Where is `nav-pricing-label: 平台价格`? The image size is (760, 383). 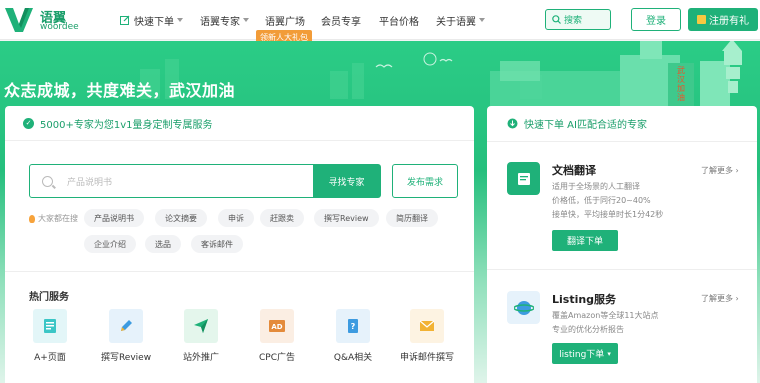
nav-pricing-label: 平台价格 is located at coordinates (399, 22).